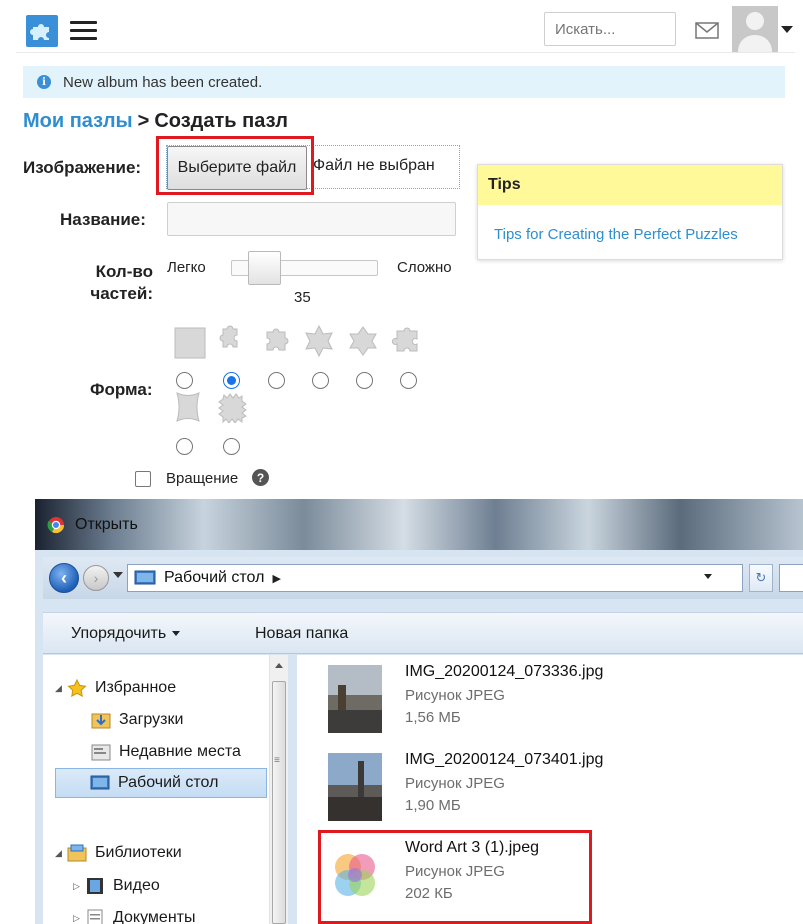 This screenshot has width=803, height=924. What do you see at coordinates (504, 671) in the screenshot?
I see `file-name: IMG_20200124_073336.jpg` at bounding box center [504, 671].